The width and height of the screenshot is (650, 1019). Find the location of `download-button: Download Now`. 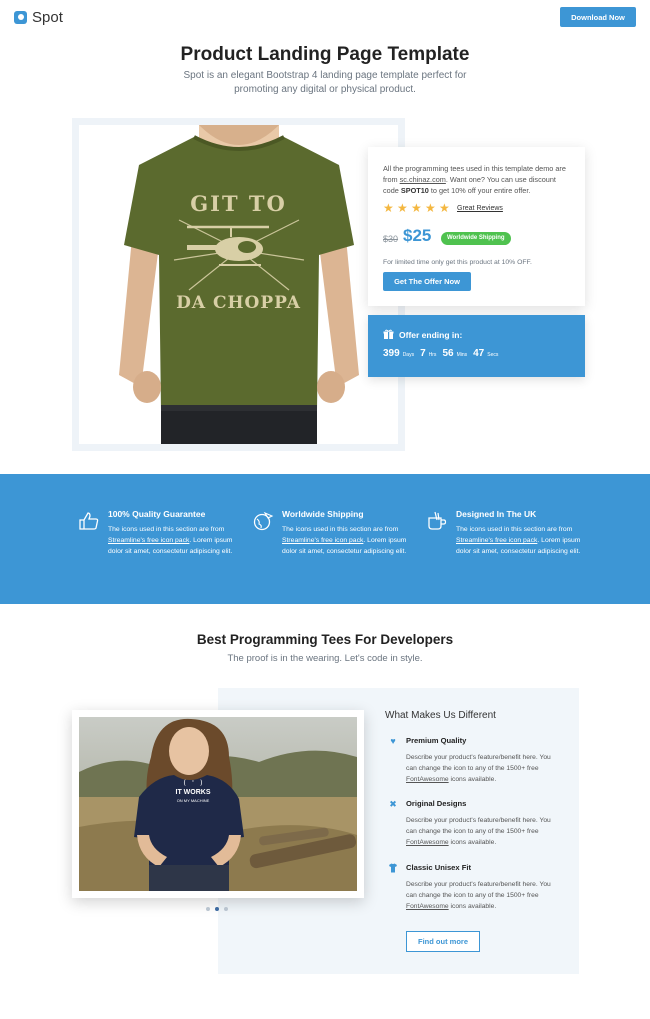

download-button: Download Now is located at coordinates (598, 17).